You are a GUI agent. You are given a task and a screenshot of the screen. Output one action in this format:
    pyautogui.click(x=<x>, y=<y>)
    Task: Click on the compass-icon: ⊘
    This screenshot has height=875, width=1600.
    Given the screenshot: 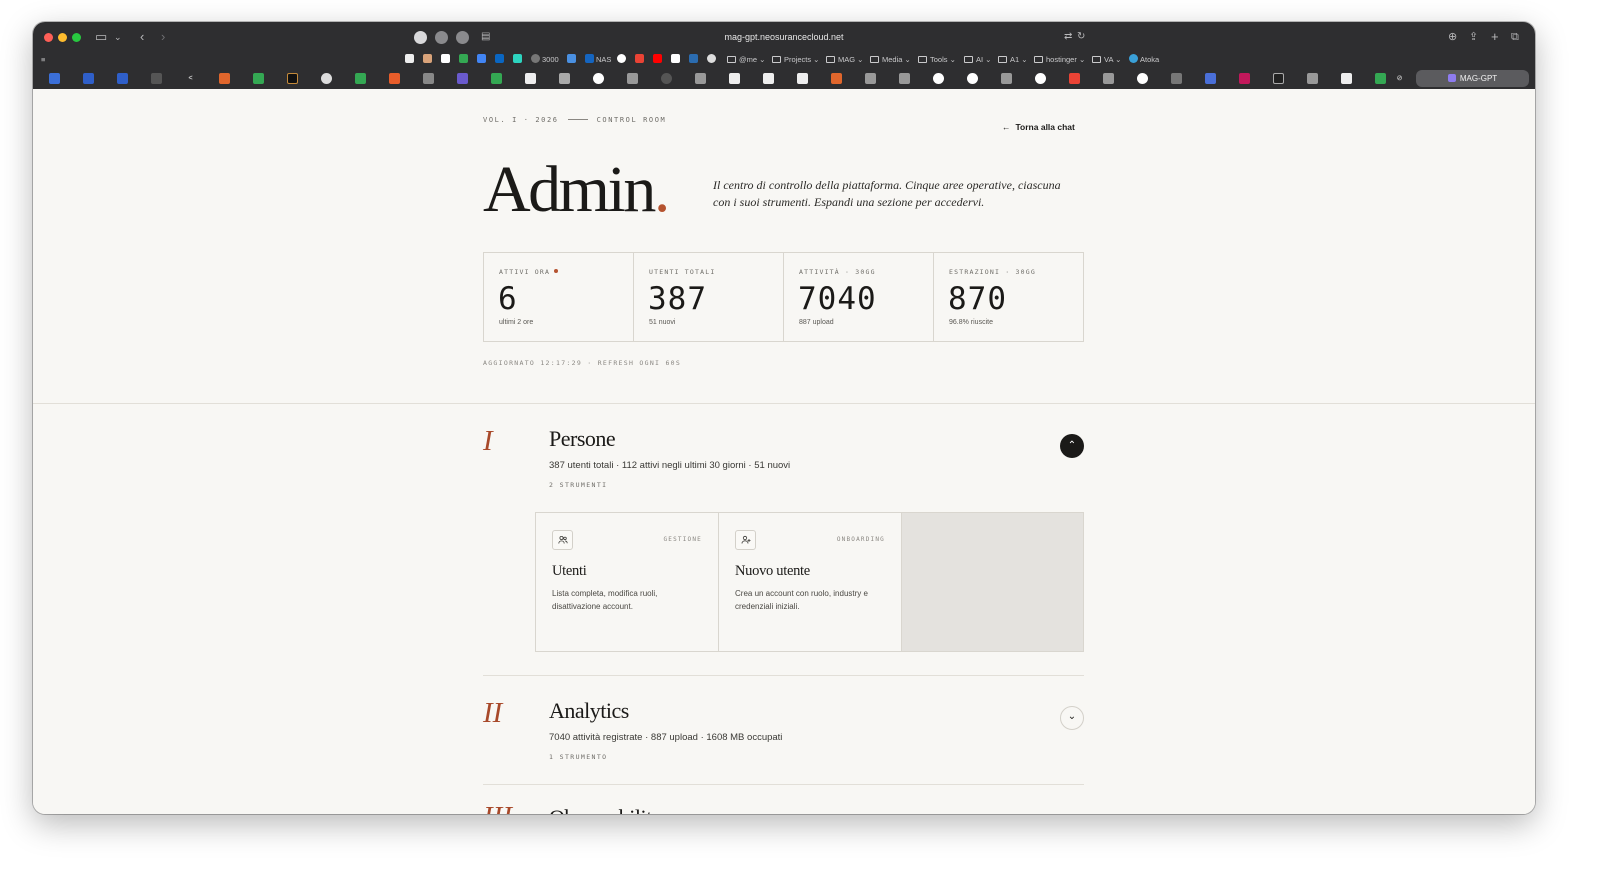 What is the action you would take?
    pyautogui.click(x=1399, y=78)
    